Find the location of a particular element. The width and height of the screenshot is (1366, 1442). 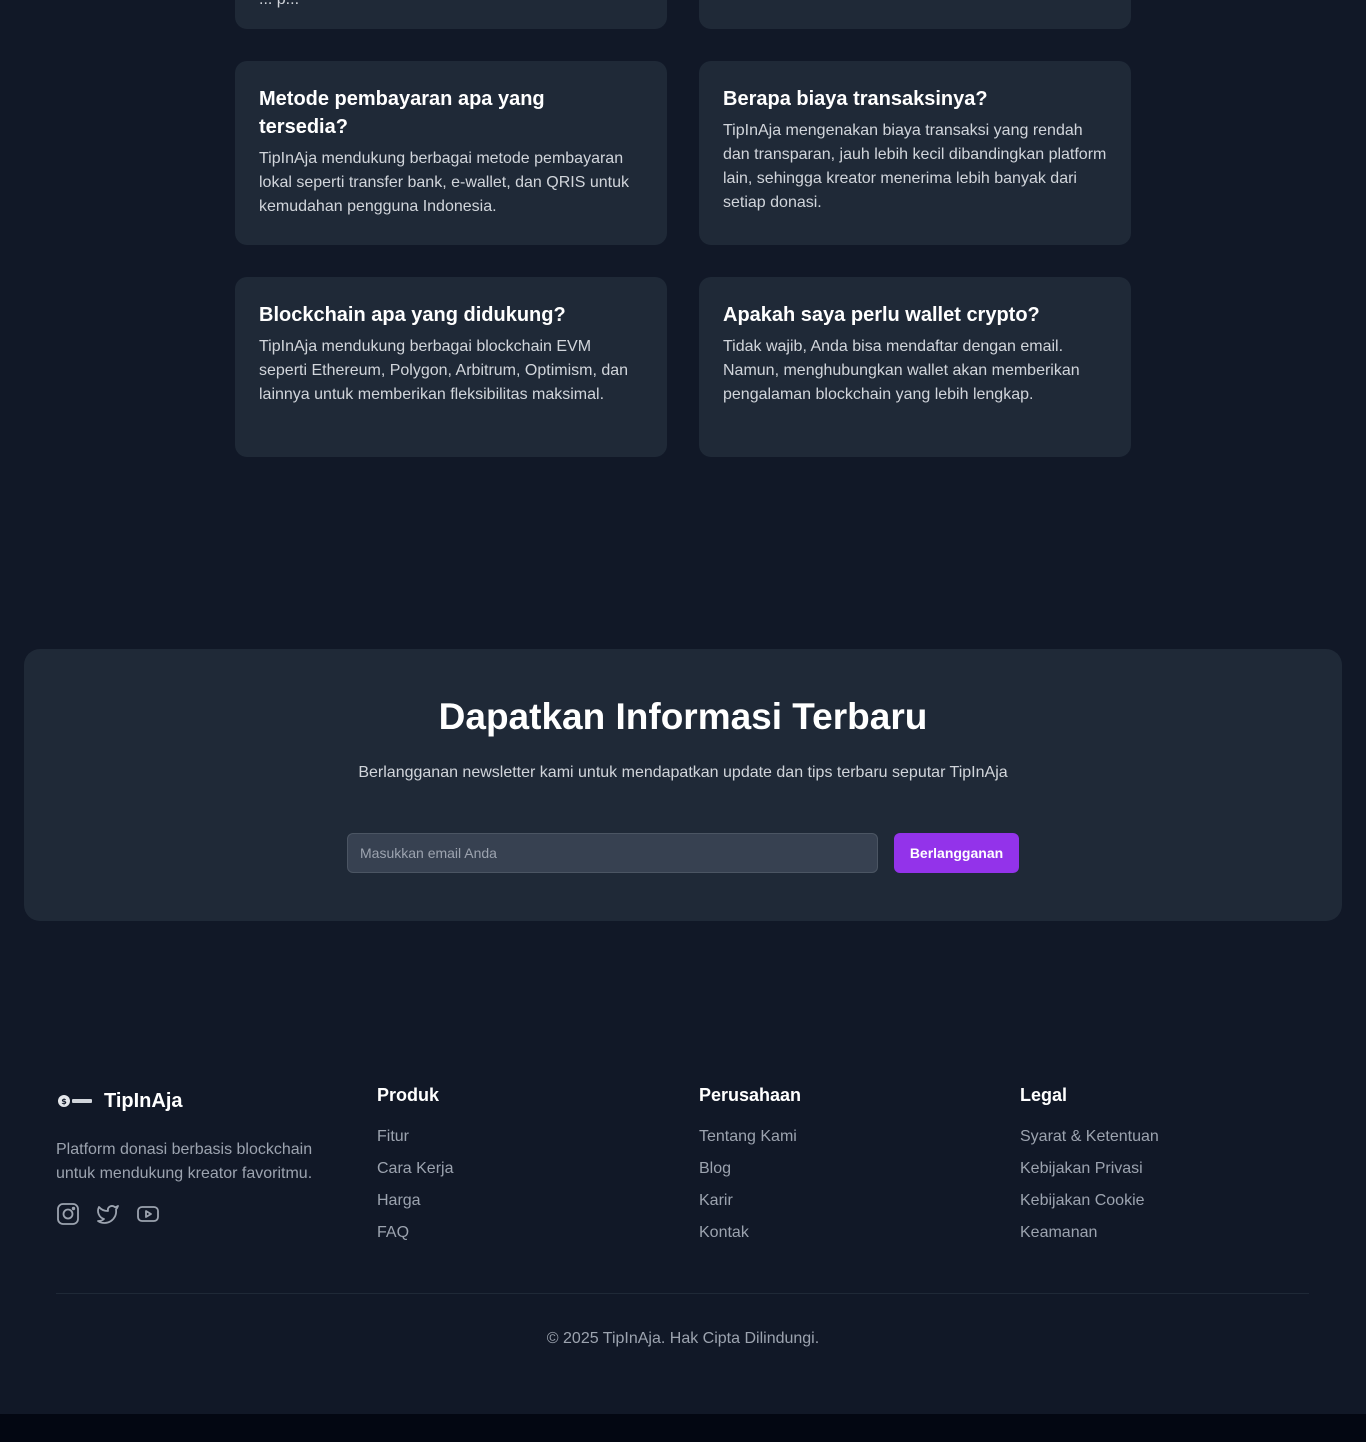

faq-question: Metode pembayaran apa yang tersedia? is located at coordinates (402, 113).